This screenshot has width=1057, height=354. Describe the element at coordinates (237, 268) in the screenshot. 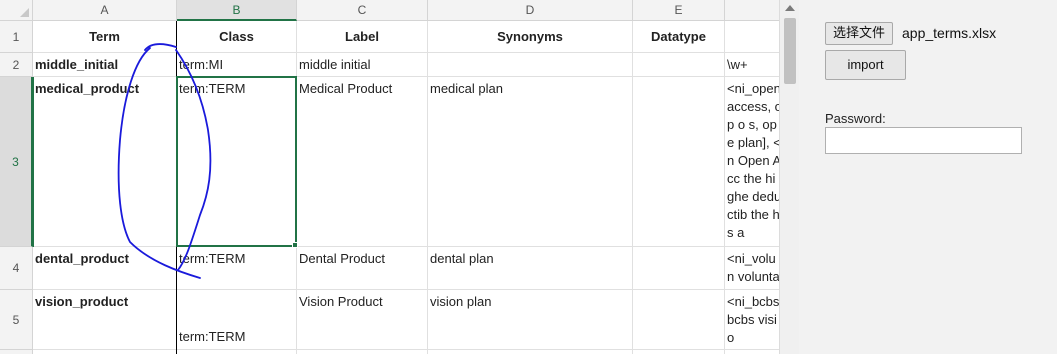

I see `cell-b4: term:TERM` at that location.